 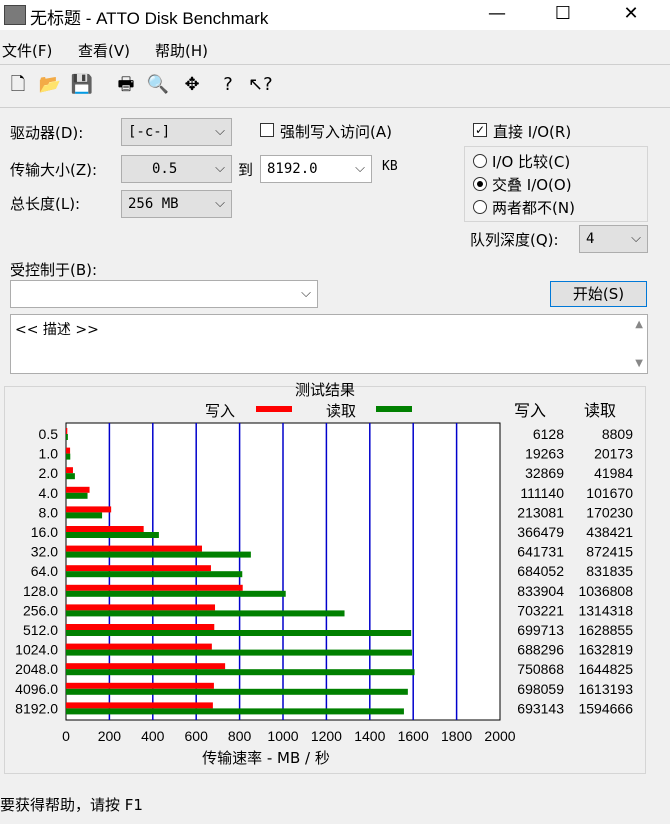 What do you see at coordinates (326, 736) in the screenshot?
I see `x-tick-label: 1200` at bounding box center [326, 736].